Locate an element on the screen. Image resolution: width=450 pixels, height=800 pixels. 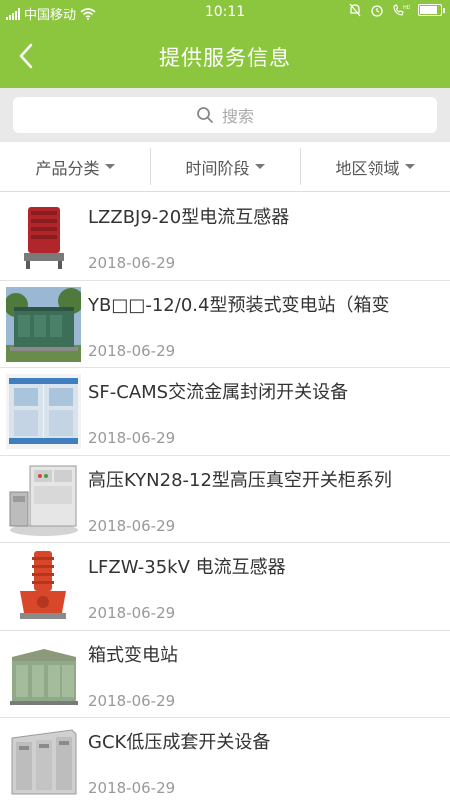
list-item: 高压KYN28-12型高压真空开关柜系列 2018-06-29 is located at coordinates (225, 499).